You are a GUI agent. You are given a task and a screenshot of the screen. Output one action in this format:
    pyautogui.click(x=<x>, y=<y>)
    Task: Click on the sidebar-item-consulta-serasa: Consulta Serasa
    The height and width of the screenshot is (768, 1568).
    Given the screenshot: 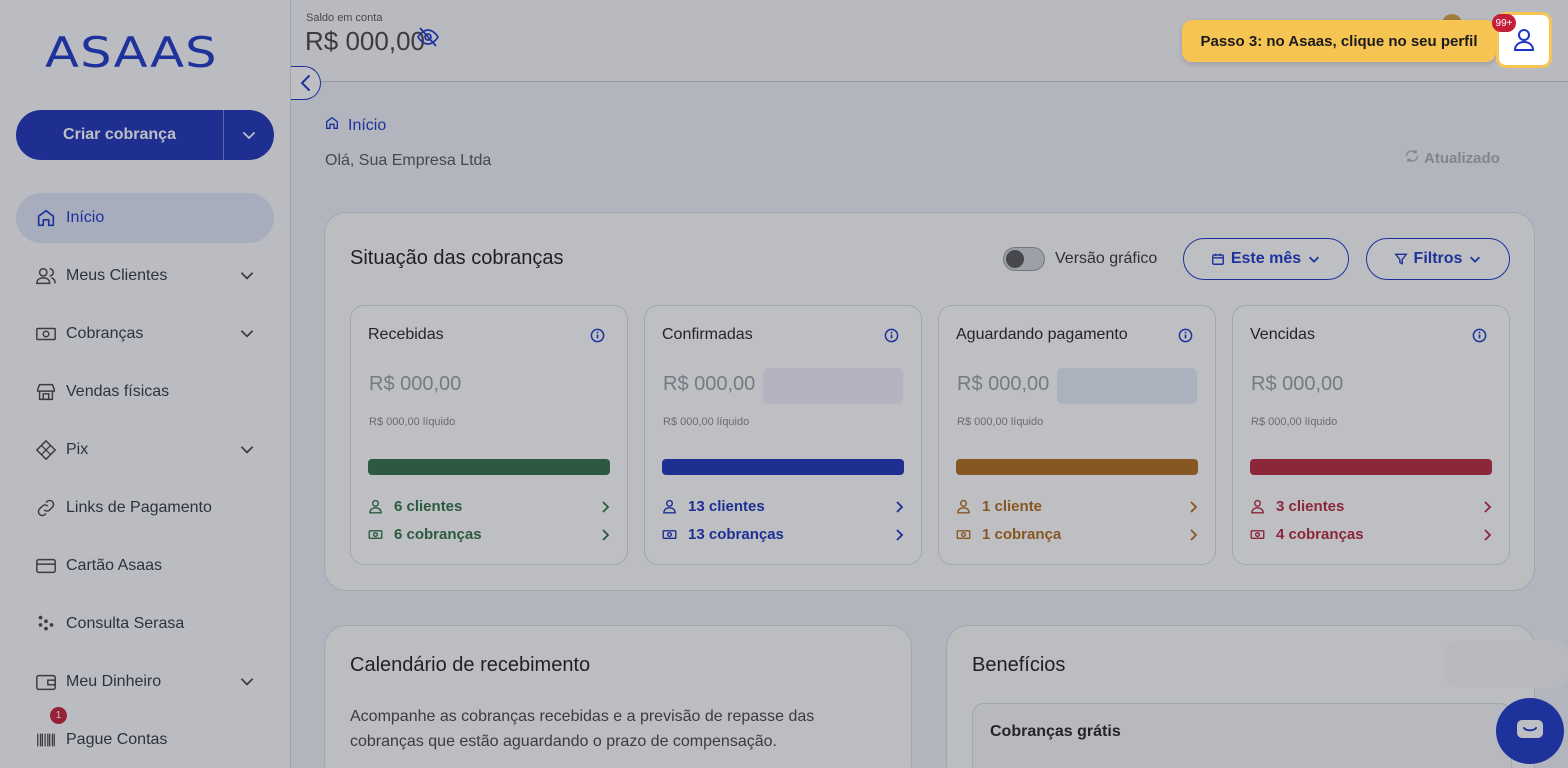 What is the action you would take?
    pyautogui.click(x=145, y=624)
    